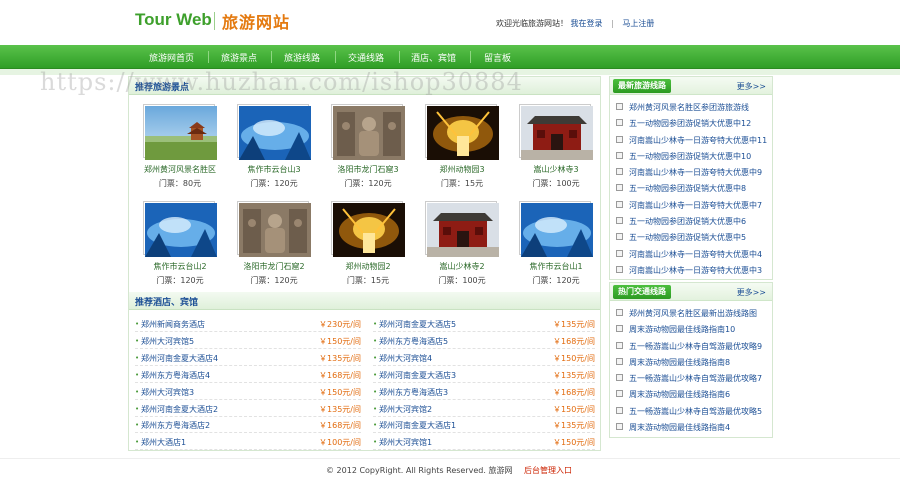  I want to click on hotel-name: 郑州河南金夏大酒店1, so click(417, 425).